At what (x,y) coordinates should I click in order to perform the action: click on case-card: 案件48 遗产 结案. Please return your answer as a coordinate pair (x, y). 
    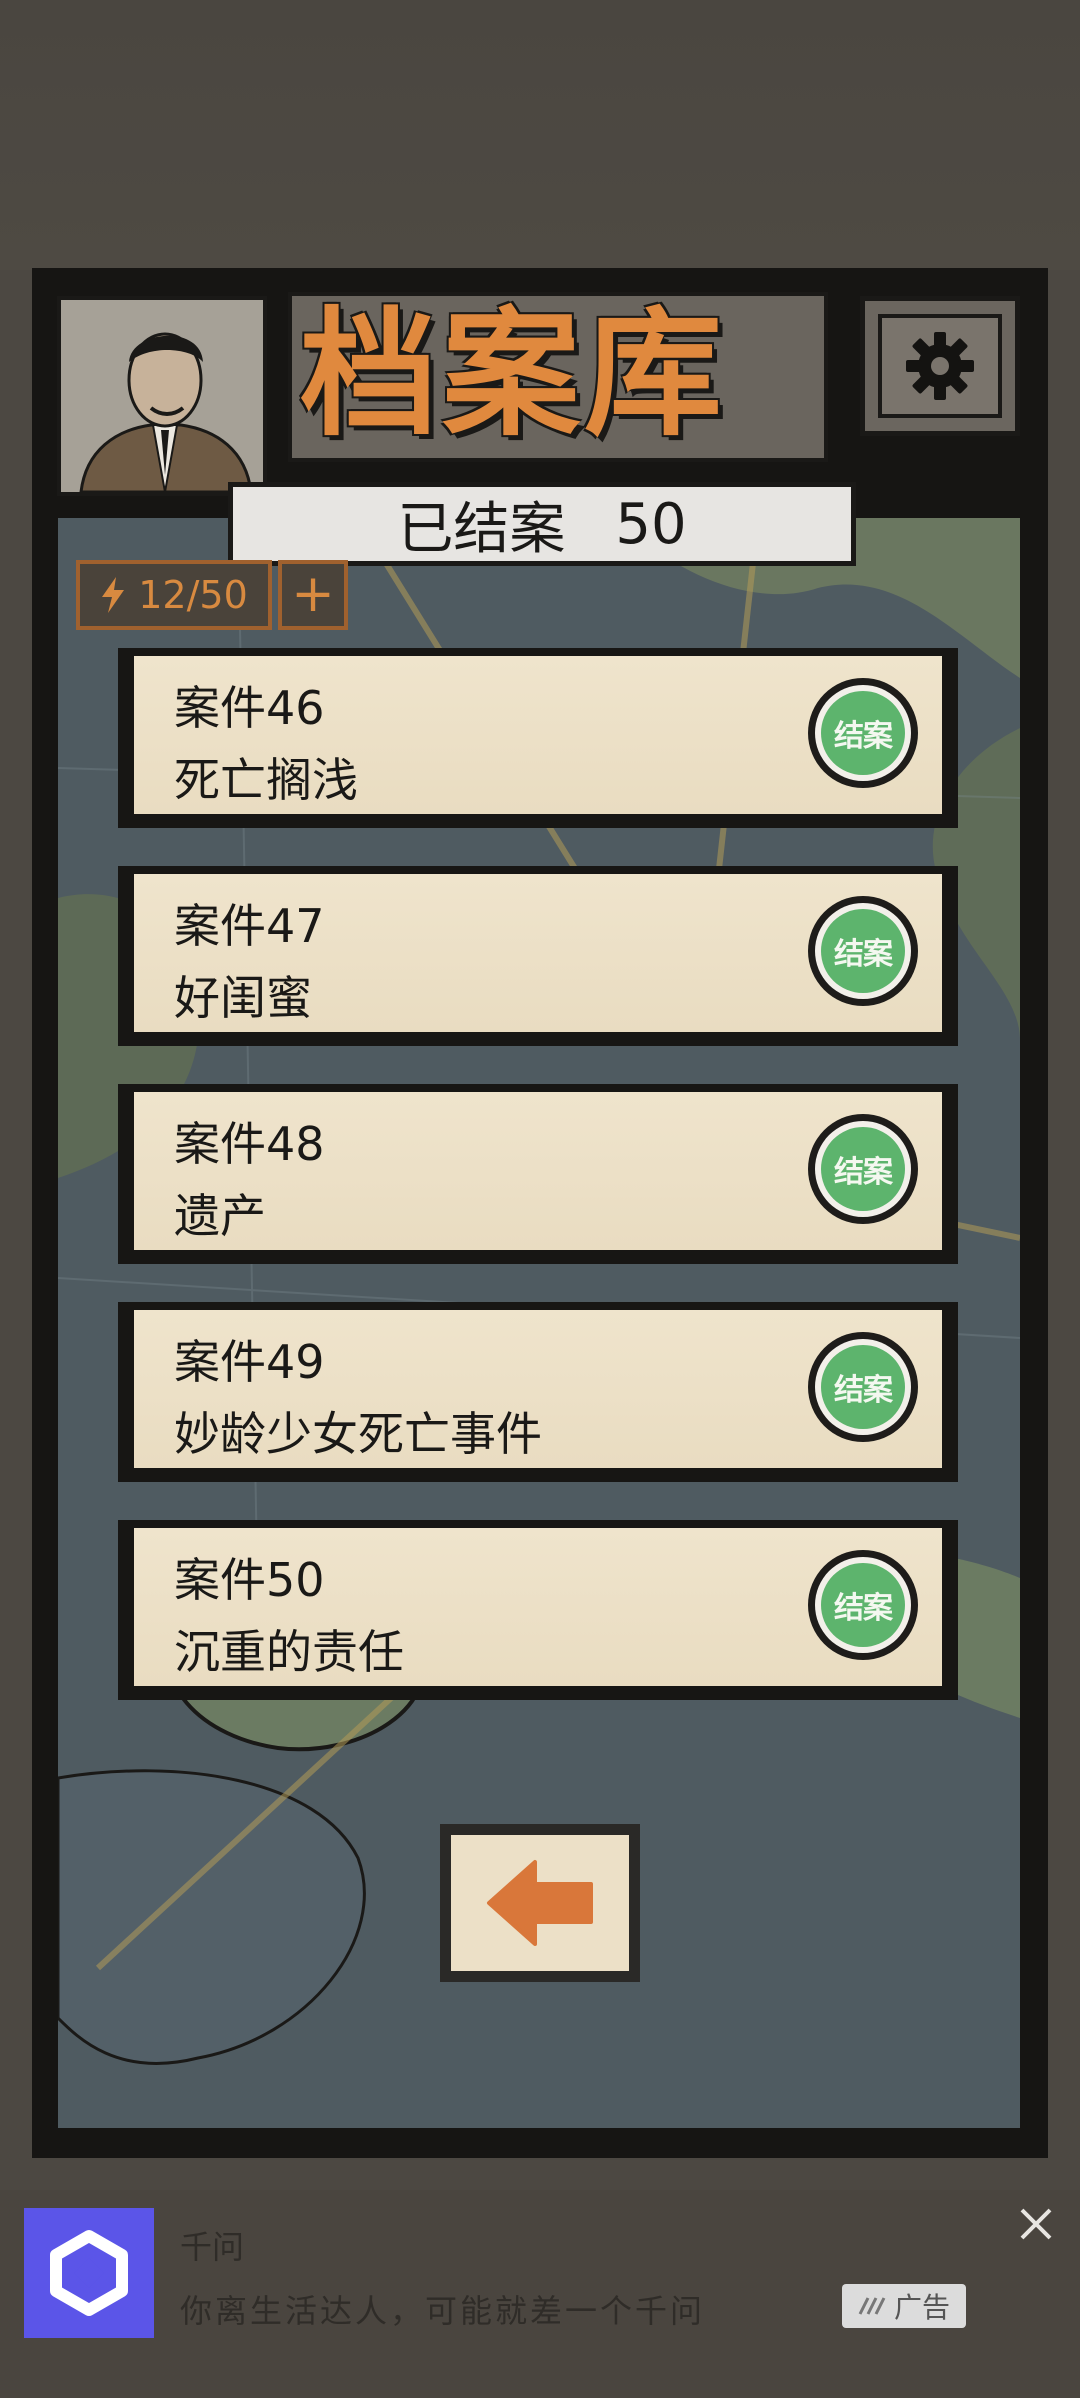
    Looking at the image, I should click on (538, 1174).